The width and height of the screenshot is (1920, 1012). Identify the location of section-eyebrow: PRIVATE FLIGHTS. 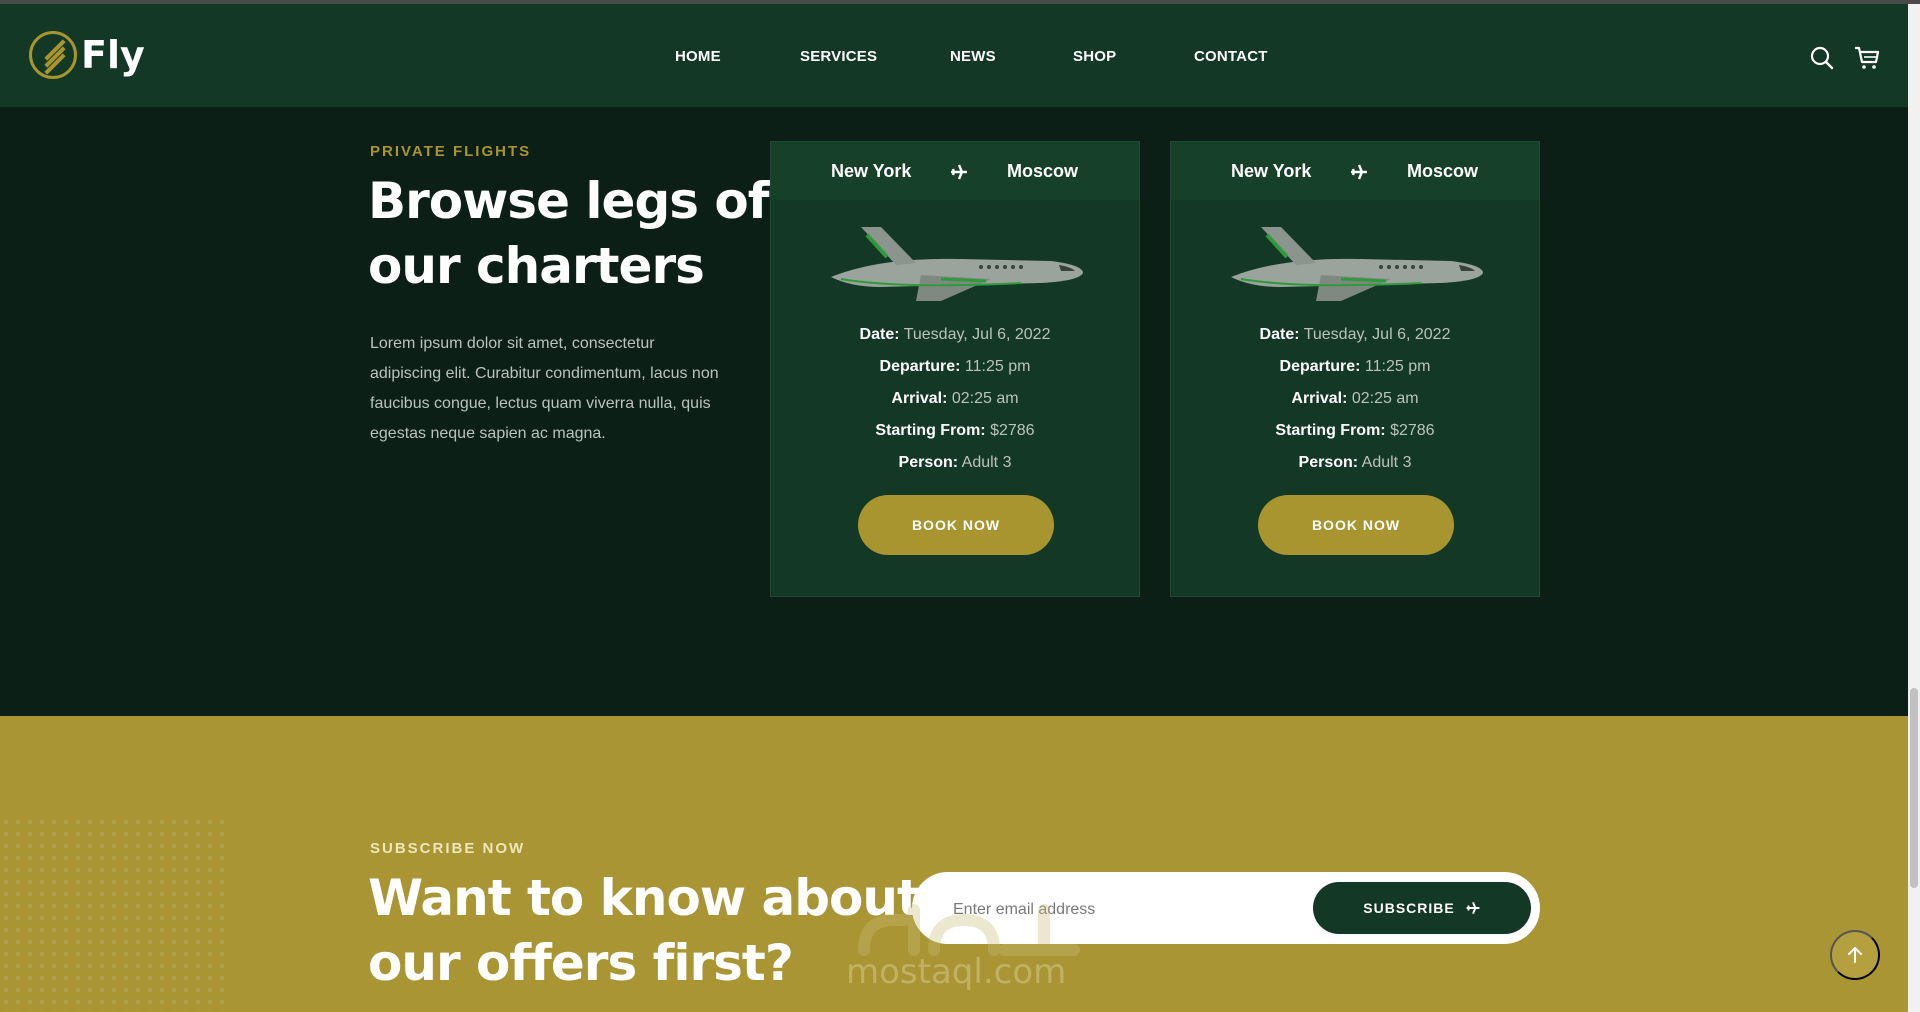
(451, 151).